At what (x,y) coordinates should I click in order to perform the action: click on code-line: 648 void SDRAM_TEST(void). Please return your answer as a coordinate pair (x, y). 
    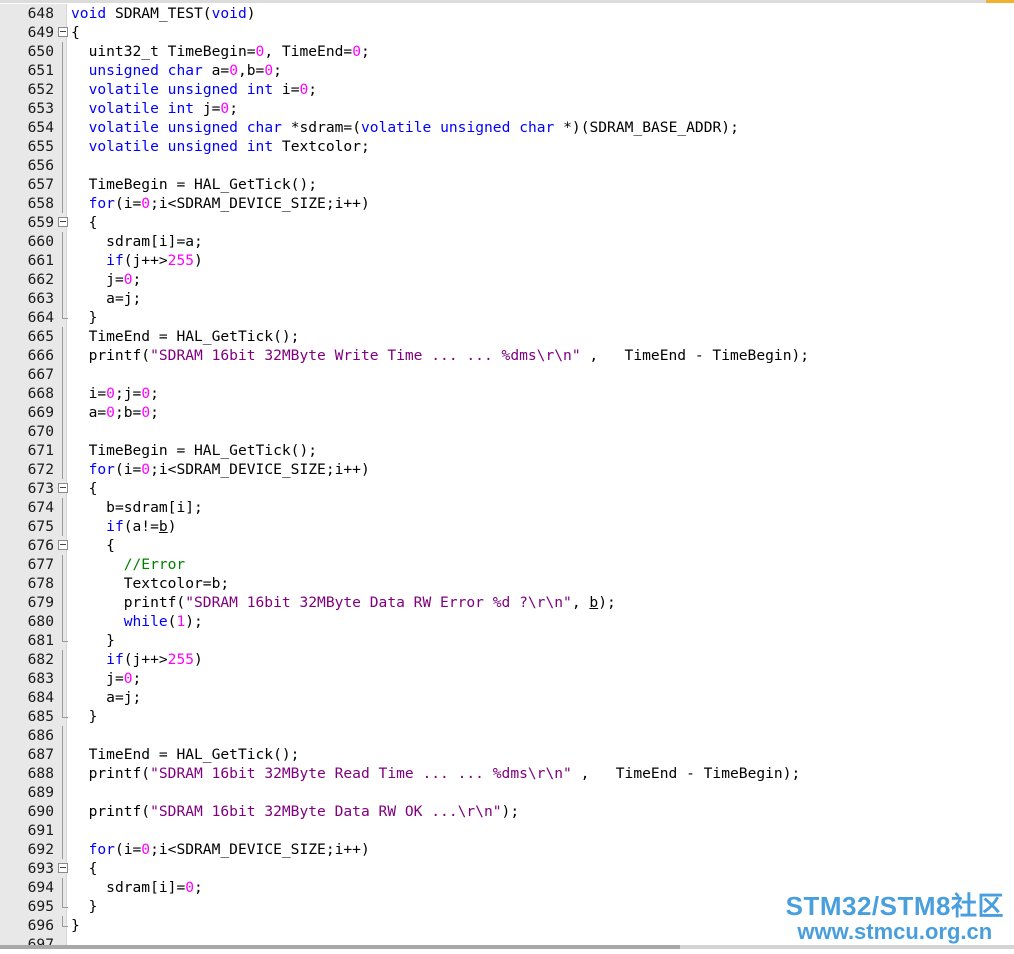
    Looking at the image, I should click on (507, 13).